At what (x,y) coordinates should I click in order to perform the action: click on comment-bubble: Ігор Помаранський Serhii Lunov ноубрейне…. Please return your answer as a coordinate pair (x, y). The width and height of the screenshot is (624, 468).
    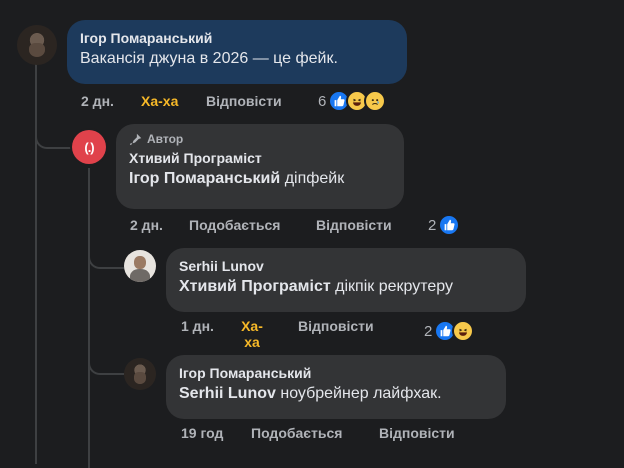
    Looking at the image, I should click on (336, 387).